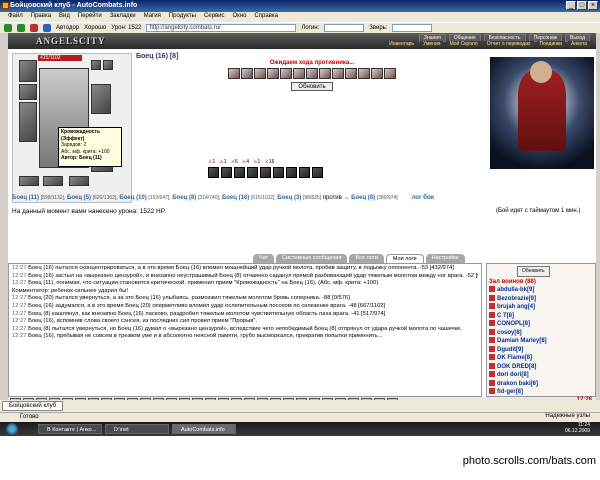  What do you see at coordinates (541, 392) in the screenshot?
I see `roster-item: fid-ger[8]` at bounding box center [541, 392].